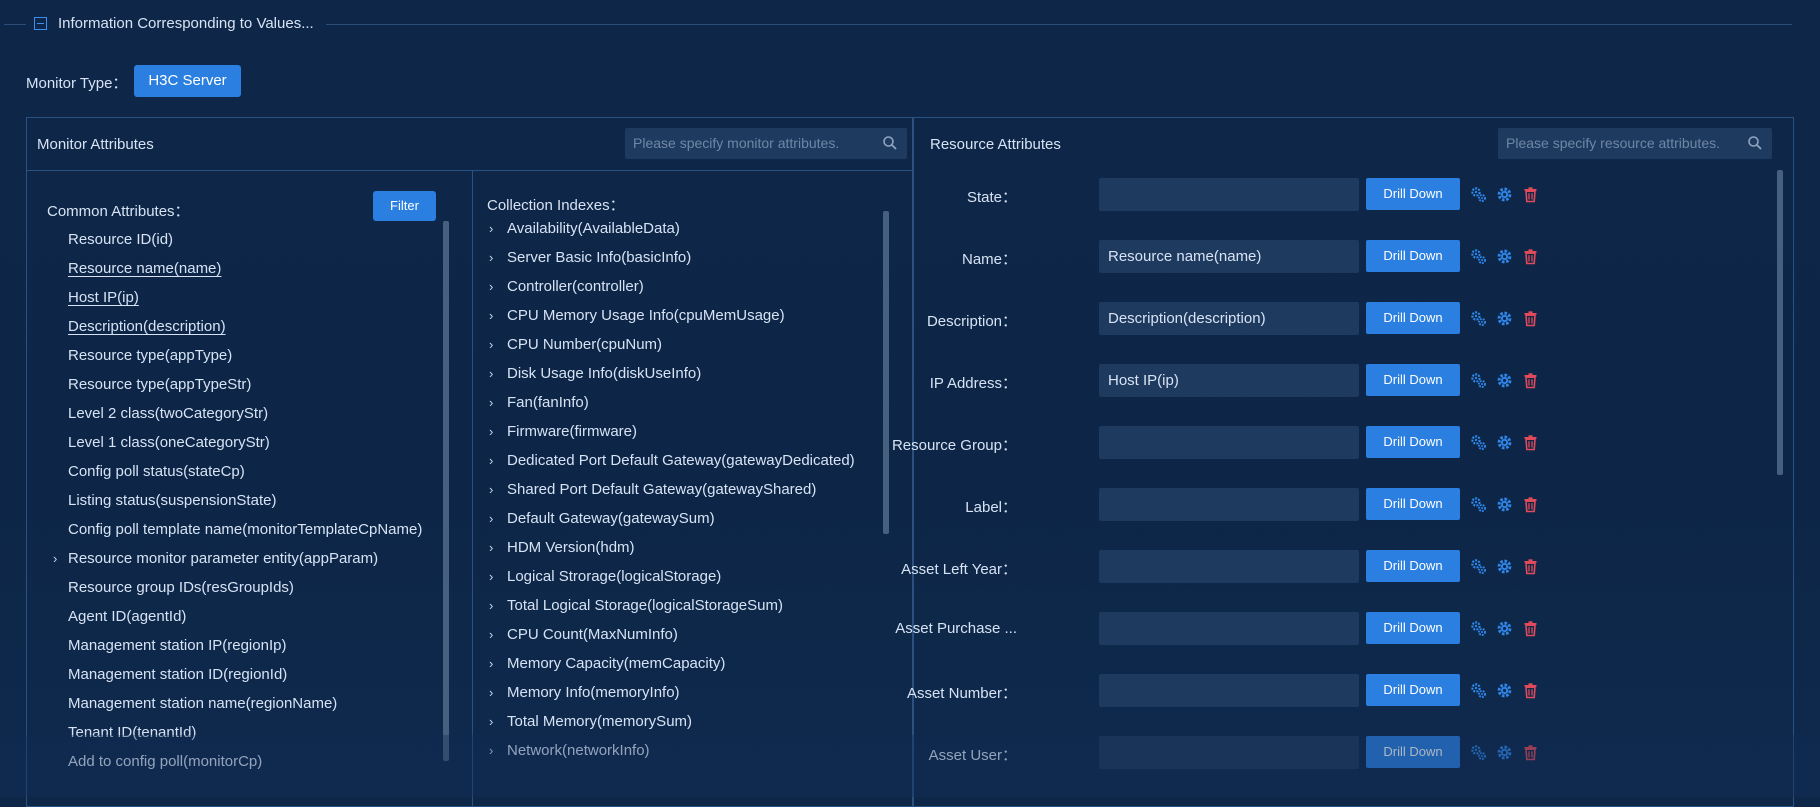  What do you see at coordinates (245, 239) in the screenshot?
I see `common-attribute-item: Resource ID(id)` at bounding box center [245, 239].